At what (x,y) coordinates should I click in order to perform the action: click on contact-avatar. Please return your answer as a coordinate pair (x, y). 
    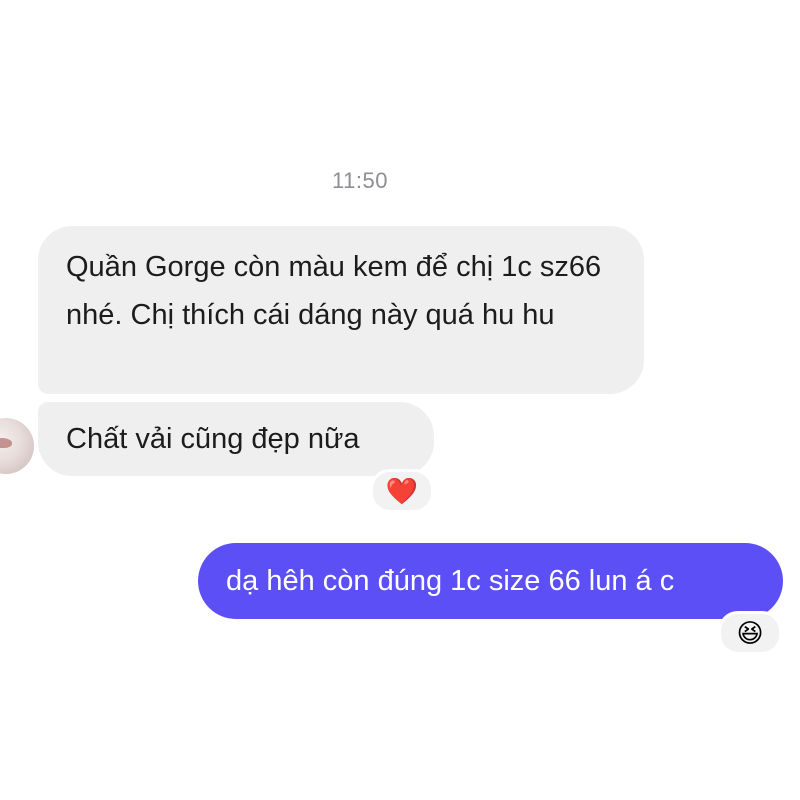
    Looking at the image, I should click on (17, 446).